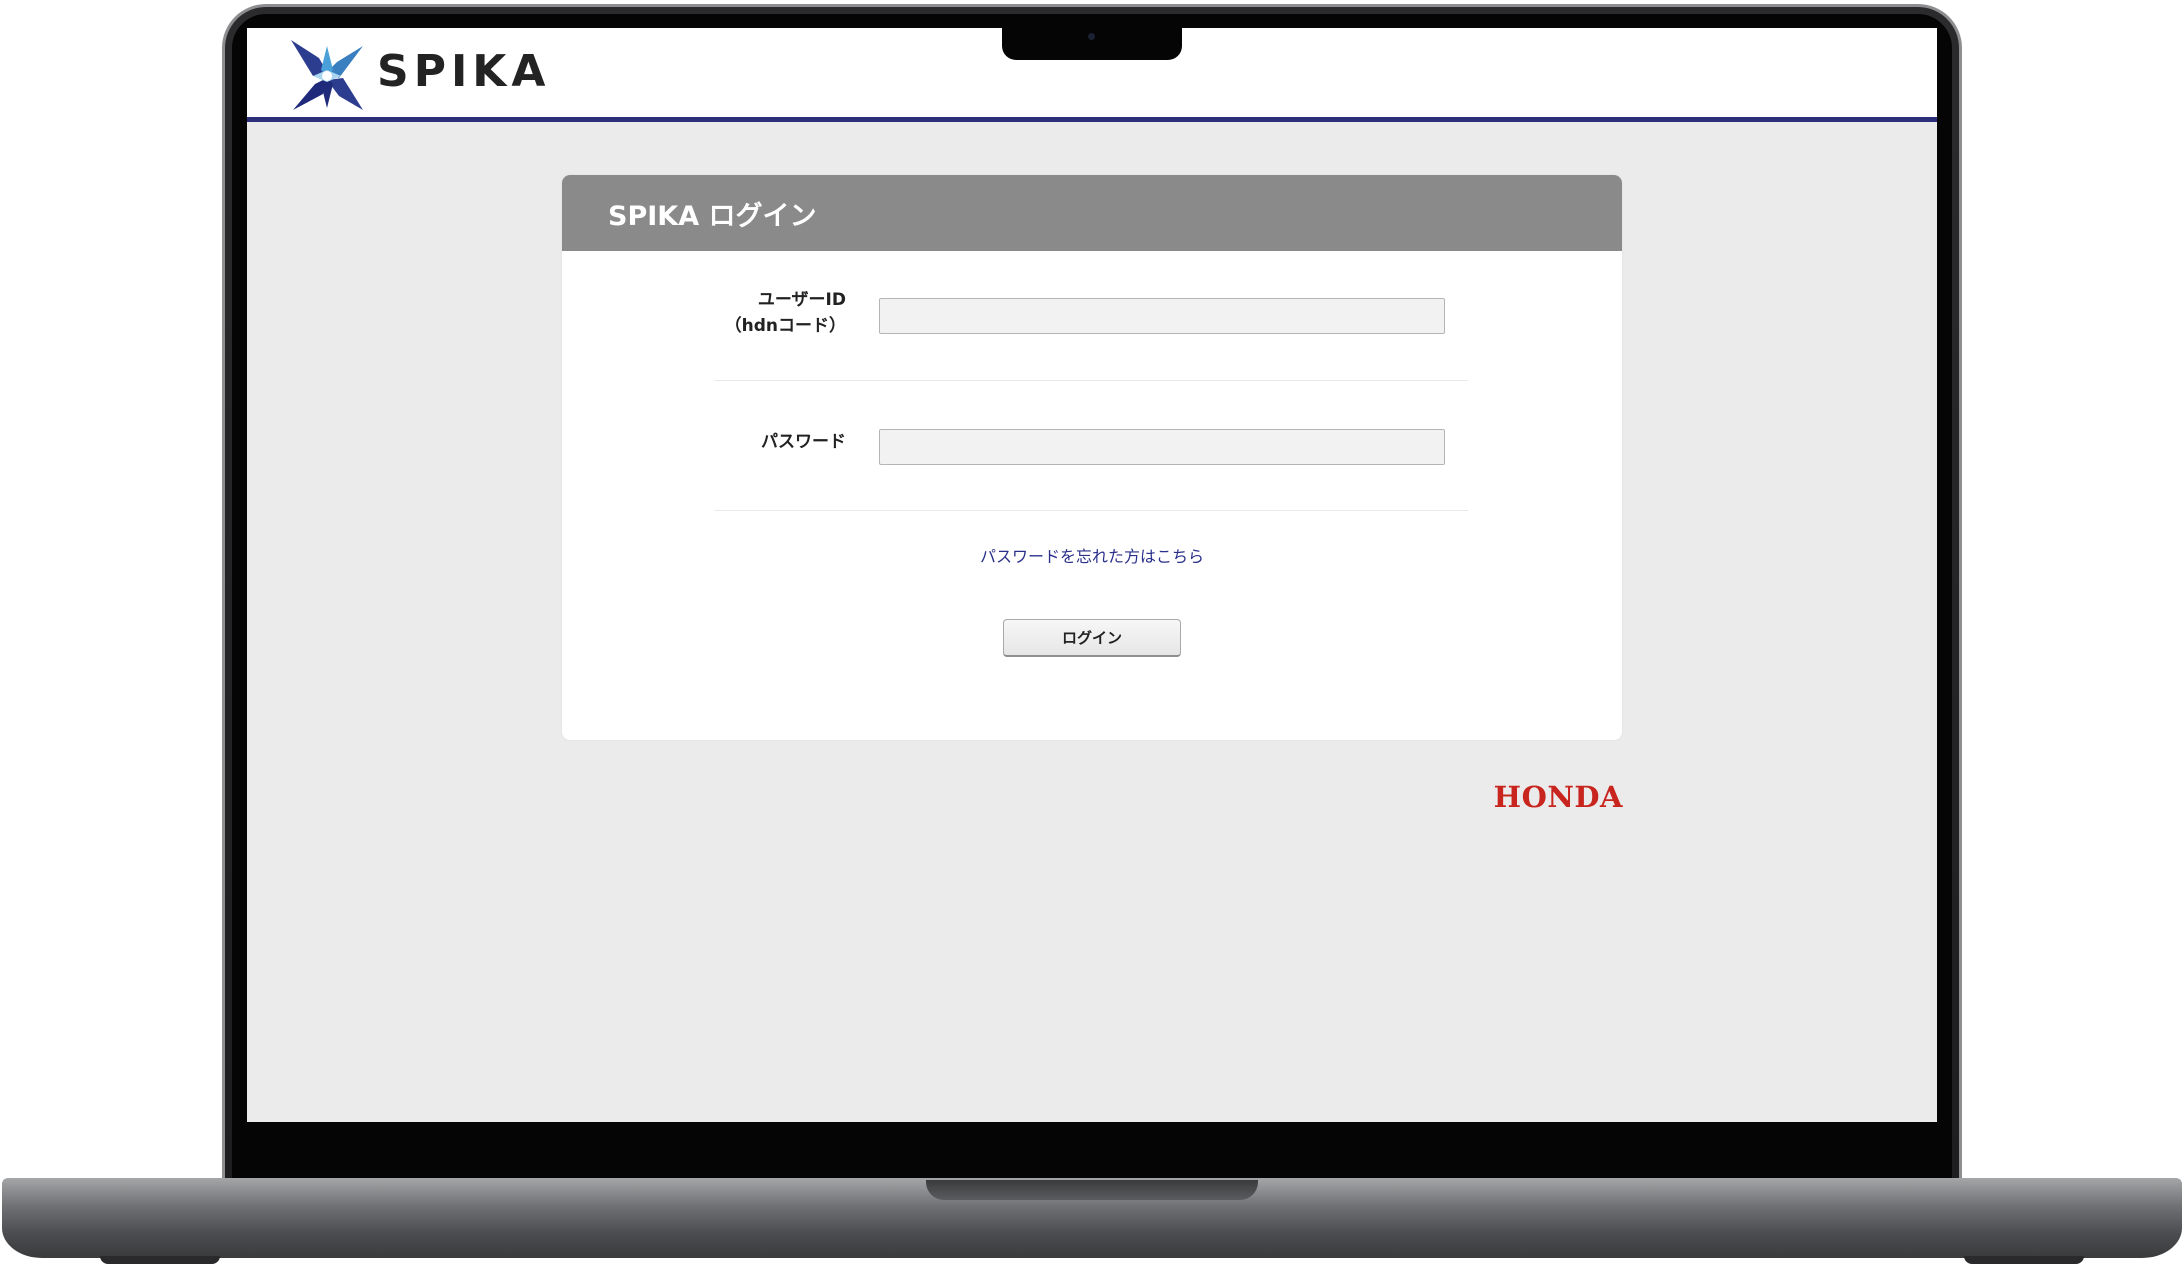  I want to click on user-id-label-line2: （hdnコード）, so click(785, 326).